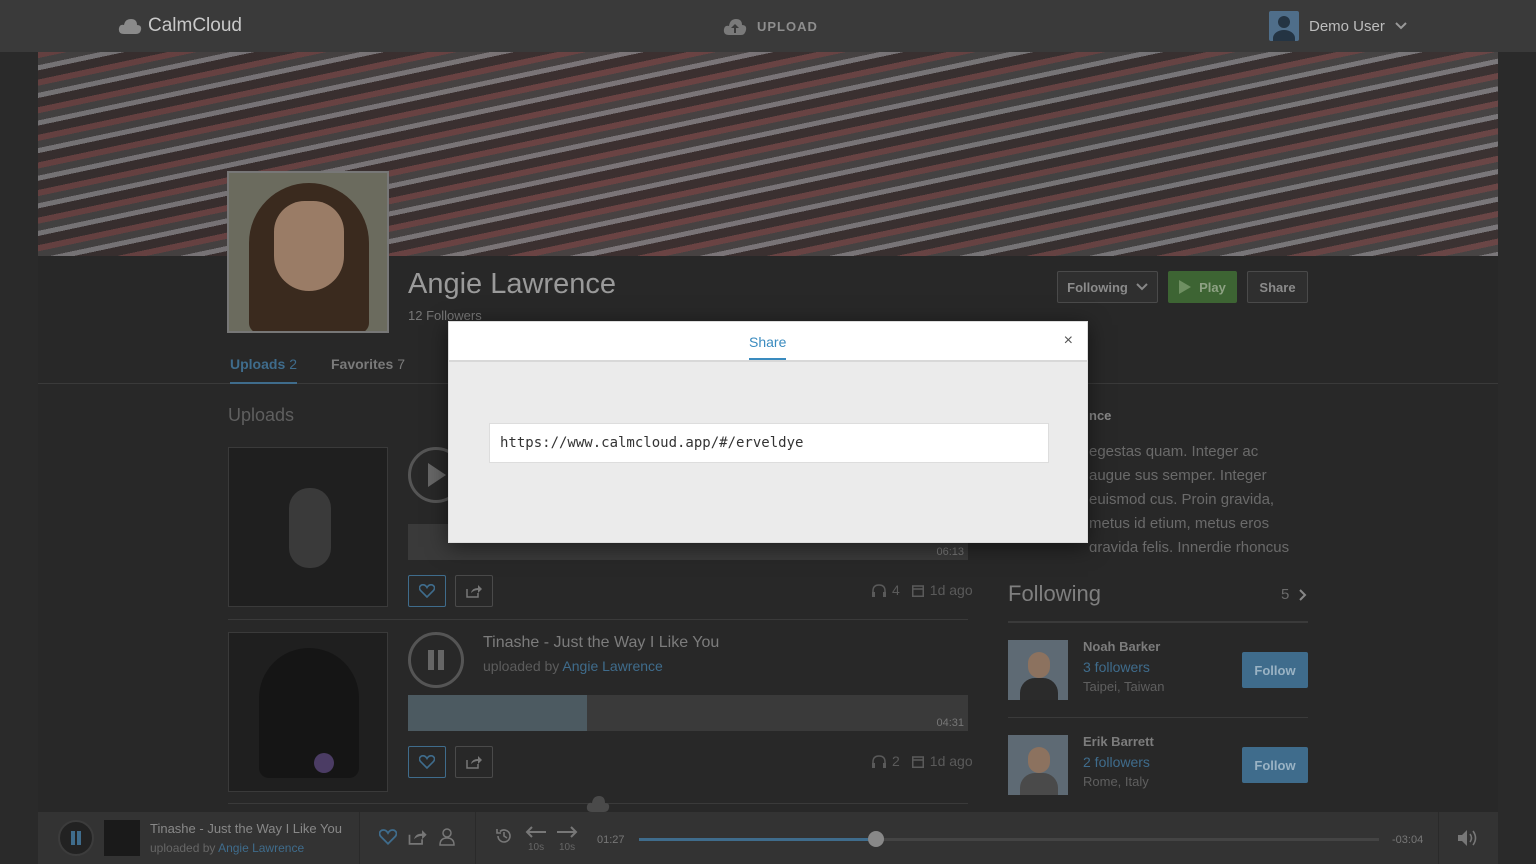  What do you see at coordinates (768, 347) in the screenshot?
I see `tab-share: Share` at bounding box center [768, 347].